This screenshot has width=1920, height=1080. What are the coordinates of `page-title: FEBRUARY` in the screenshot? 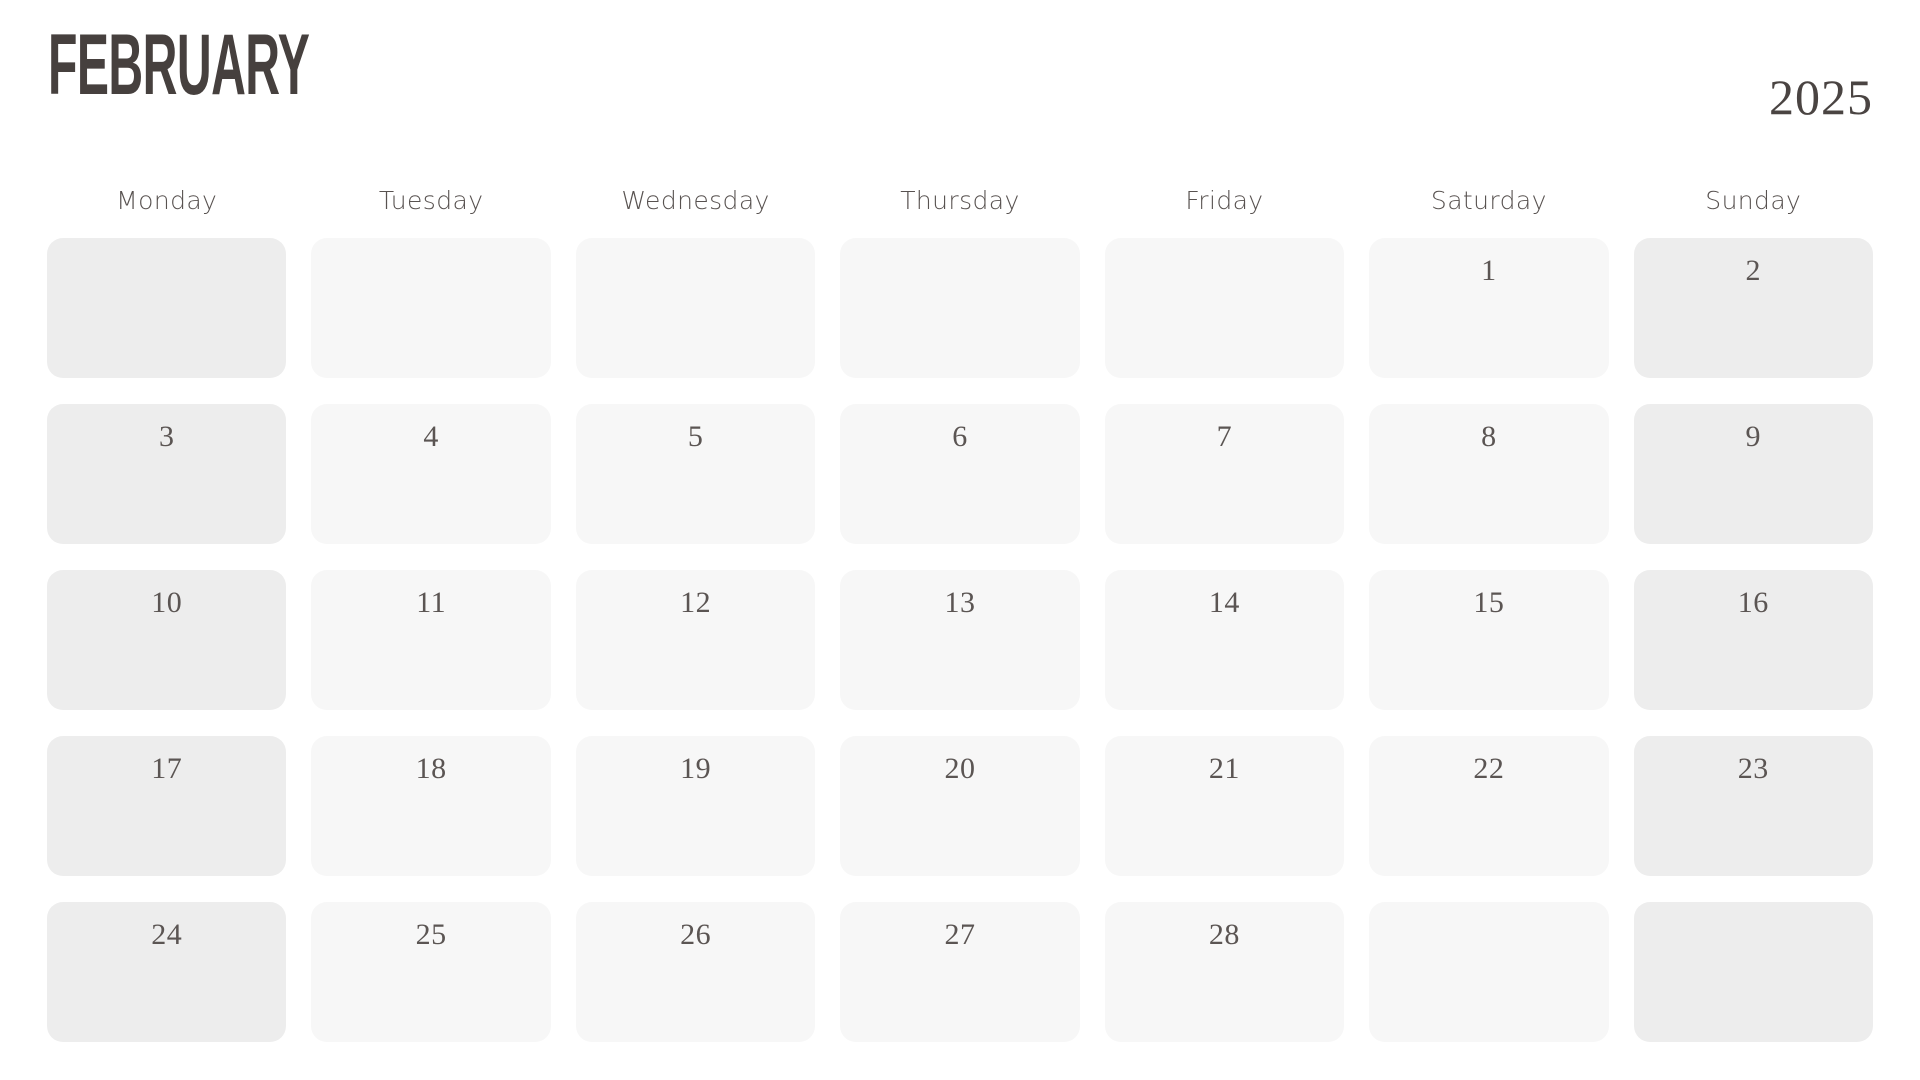 It's located at (179, 65).